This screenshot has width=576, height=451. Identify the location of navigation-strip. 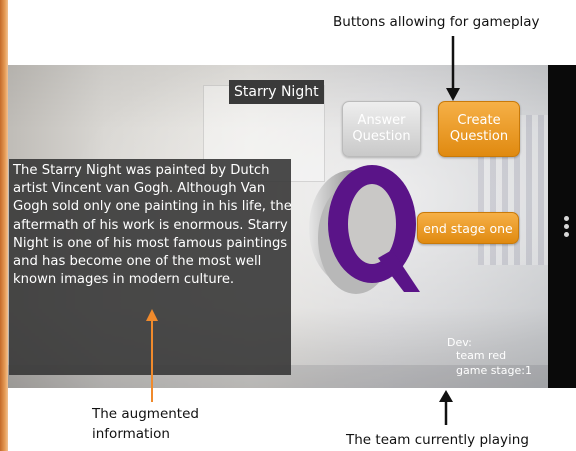
(562, 226).